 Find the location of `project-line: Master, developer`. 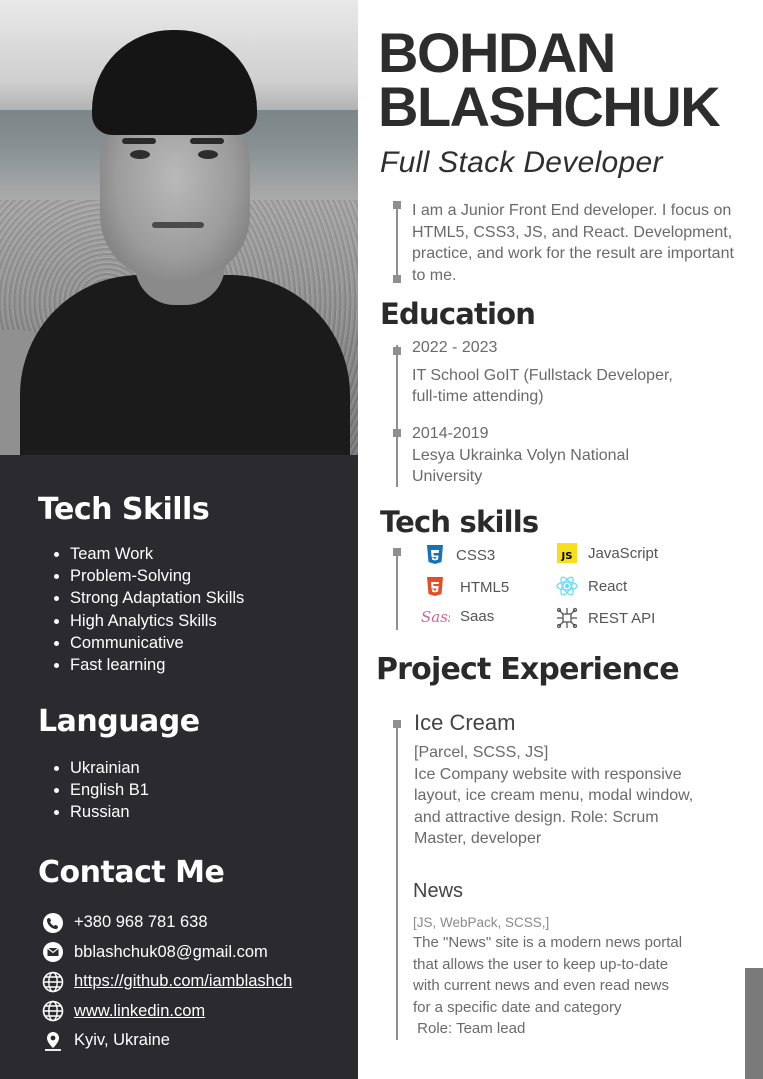

project-line: Master, developer is located at coordinates (478, 838).